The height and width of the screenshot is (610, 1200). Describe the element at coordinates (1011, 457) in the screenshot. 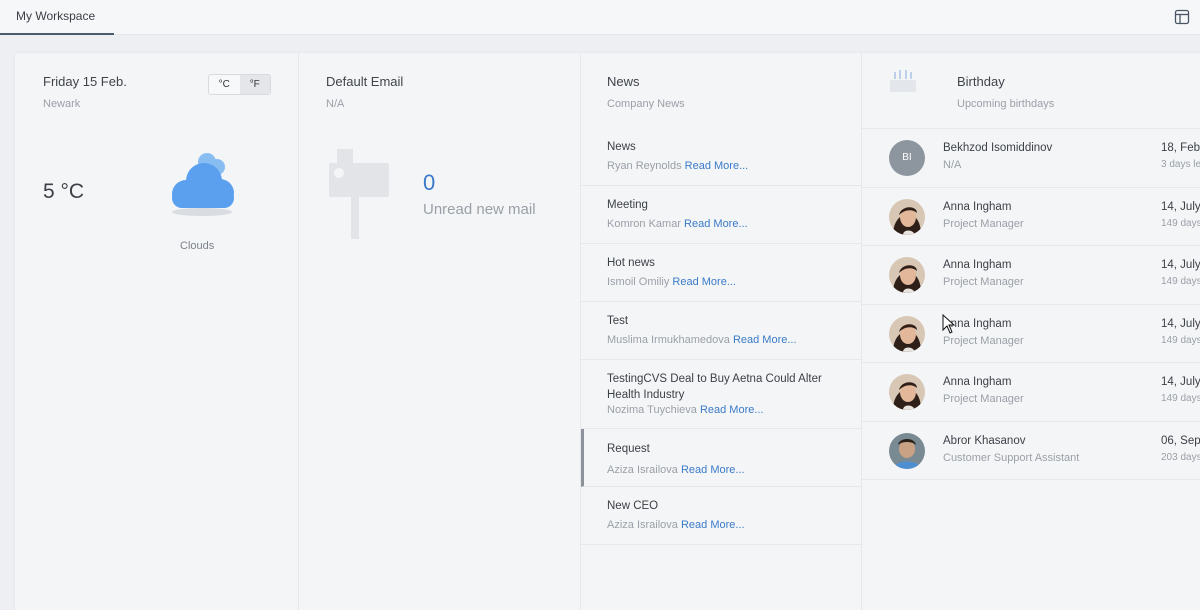

I see `person-role: Customer Support Assistant` at that location.